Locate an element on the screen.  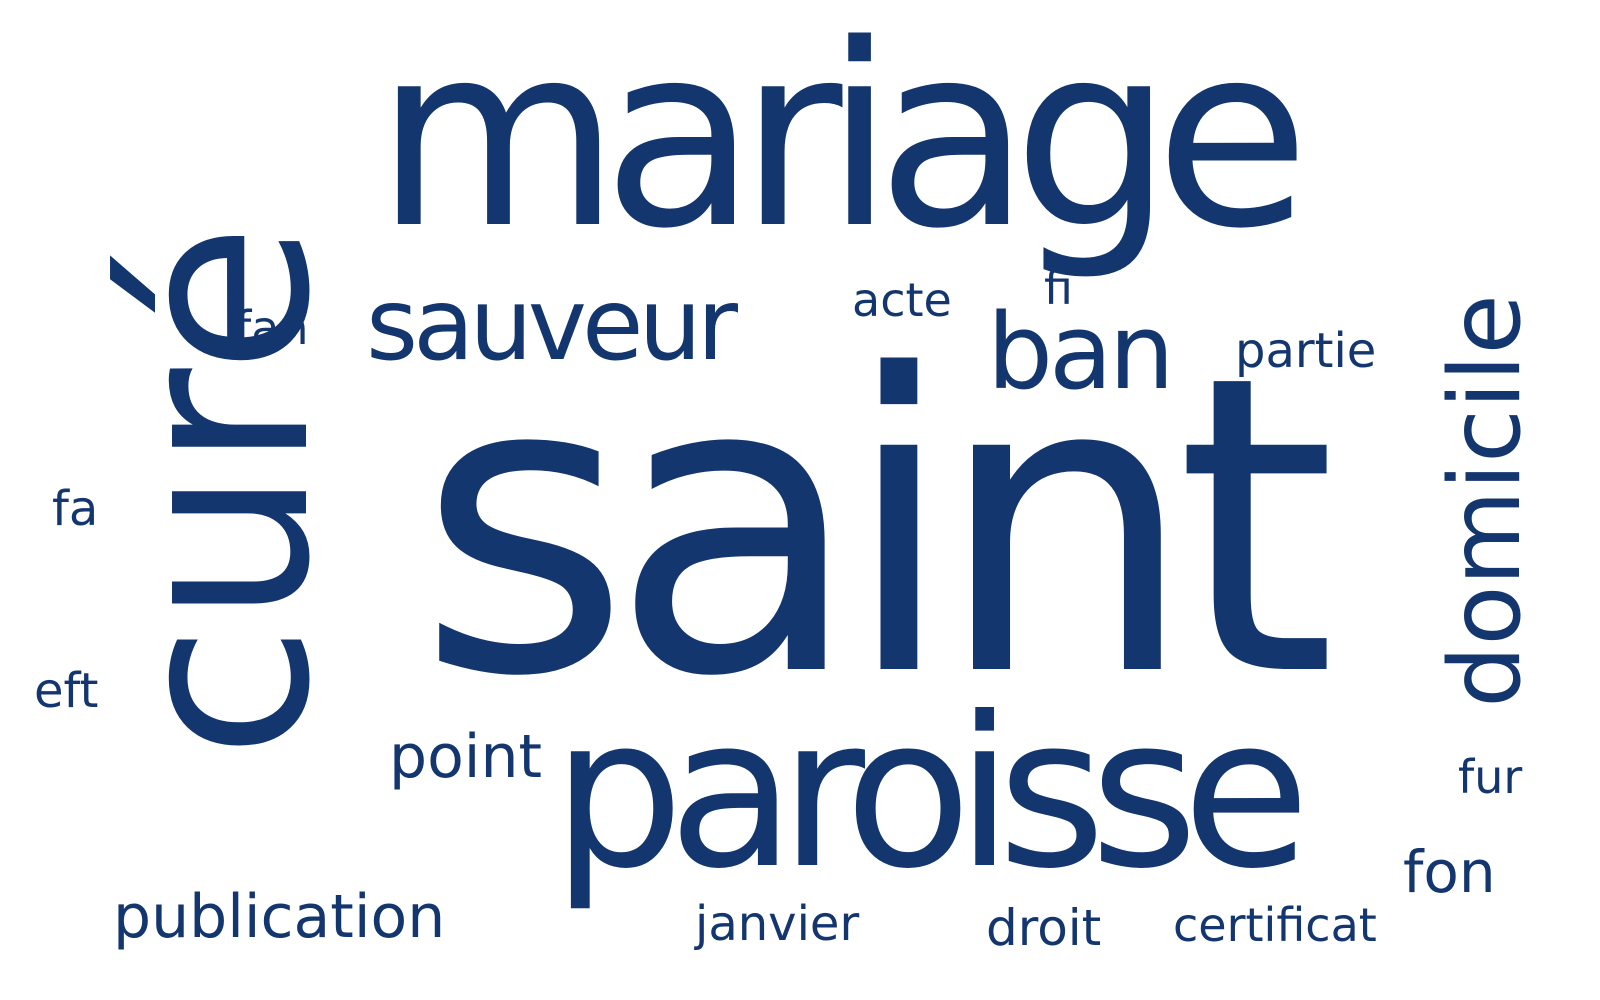
word-sauveur: sauveur is located at coordinates (552, 324).